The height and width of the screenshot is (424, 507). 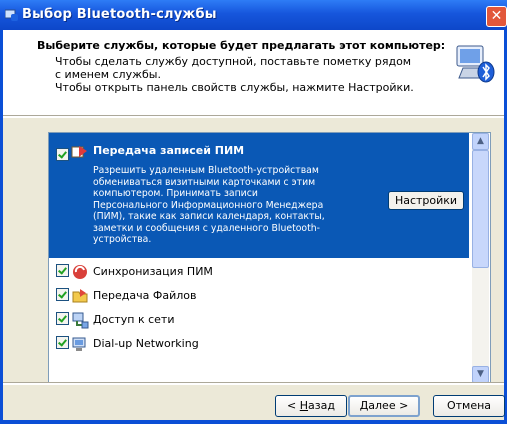 What do you see at coordinates (80, 296) in the screenshot?
I see `file-transfer-icon` at bounding box center [80, 296].